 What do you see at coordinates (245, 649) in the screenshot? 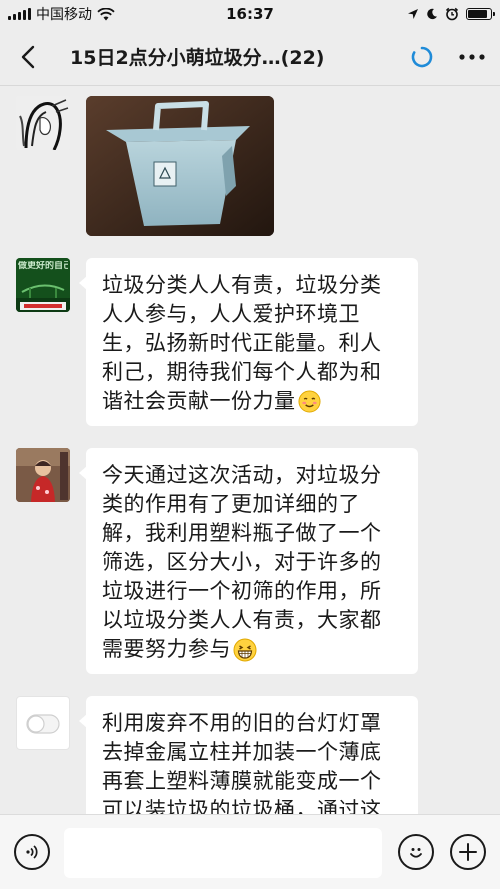
I see `grin-emoji` at bounding box center [245, 649].